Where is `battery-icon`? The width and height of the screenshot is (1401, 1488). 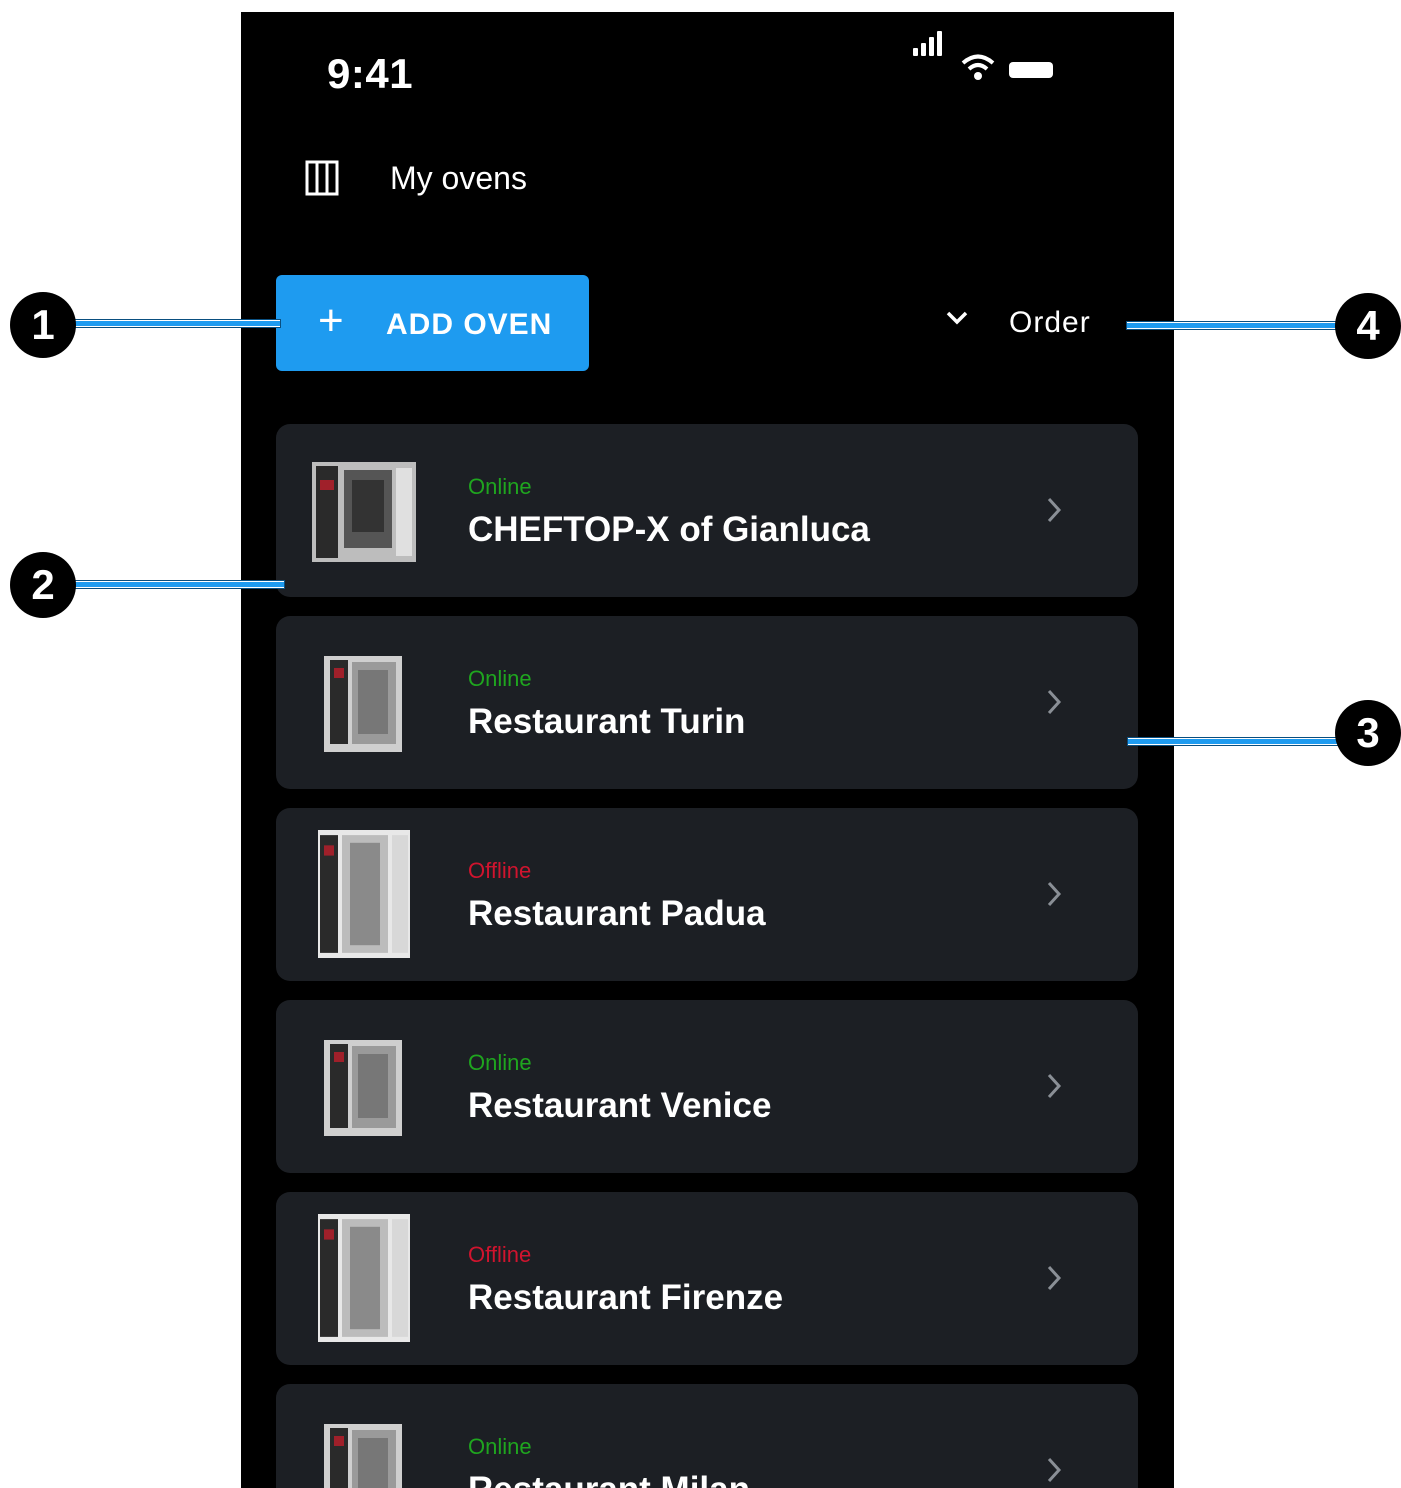
battery-icon is located at coordinates (1031, 70).